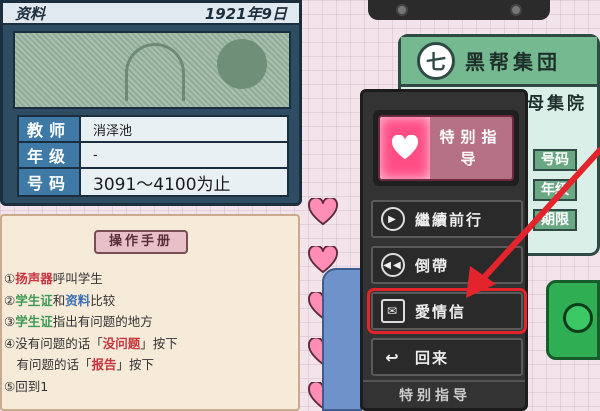 This screenshot has width=600, height=411. I want to click on rewind-icon: ◀◀, so click(393, 265).